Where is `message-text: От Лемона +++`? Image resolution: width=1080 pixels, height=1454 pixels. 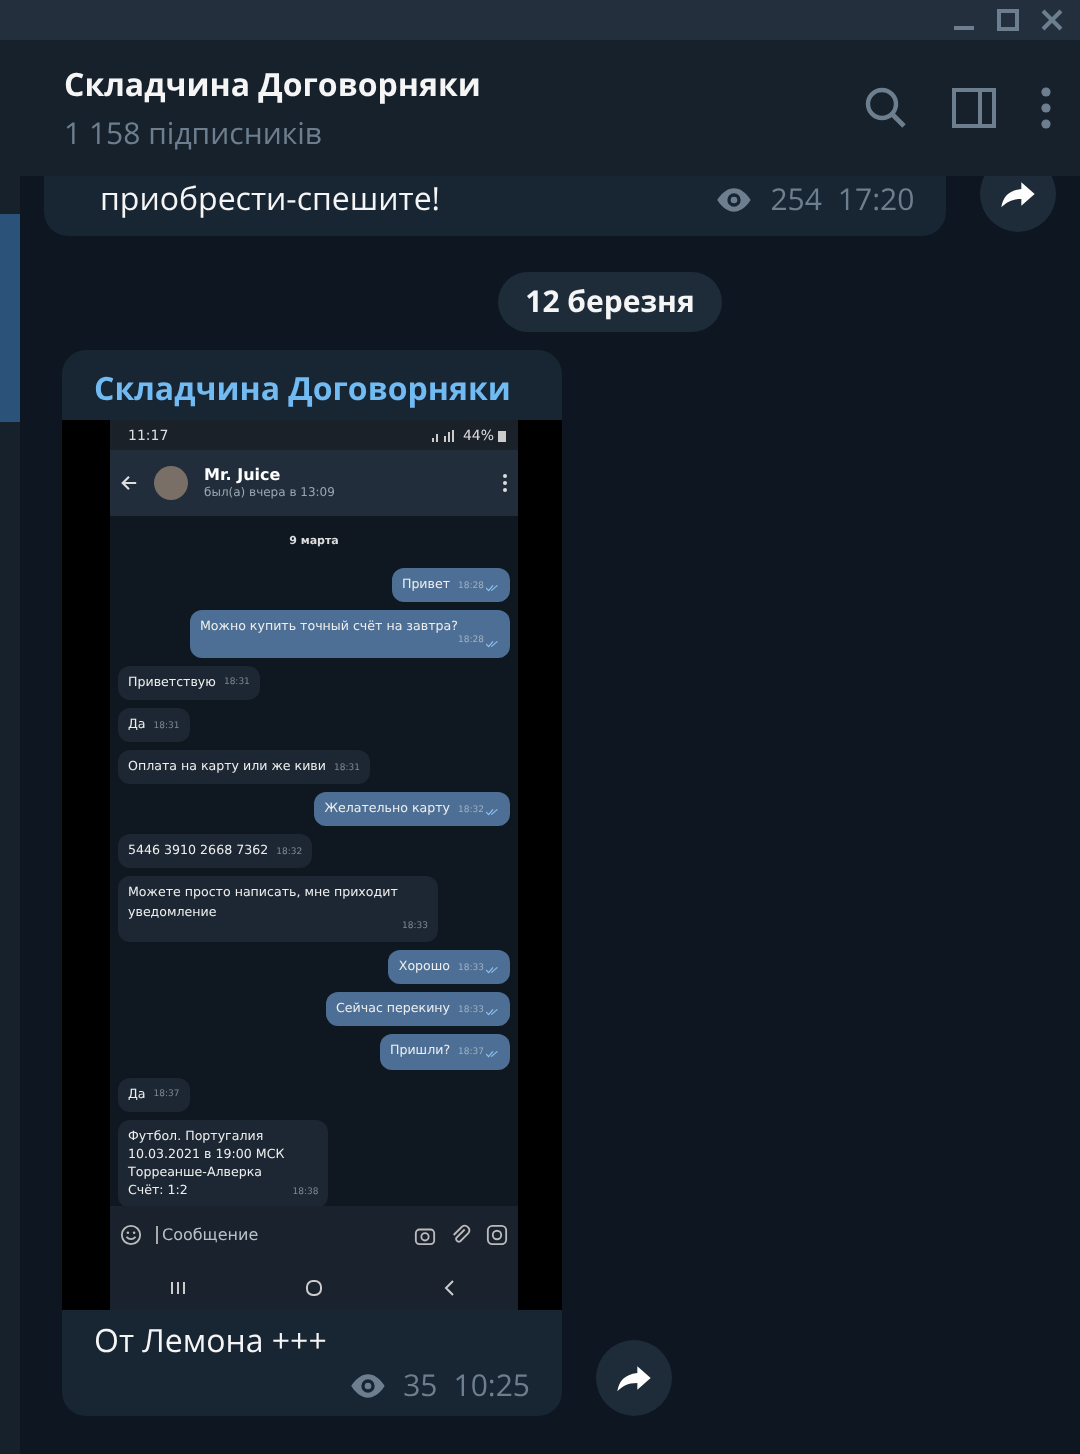 message-text: От Лемона +++ is located at coordinates (210, 1339).